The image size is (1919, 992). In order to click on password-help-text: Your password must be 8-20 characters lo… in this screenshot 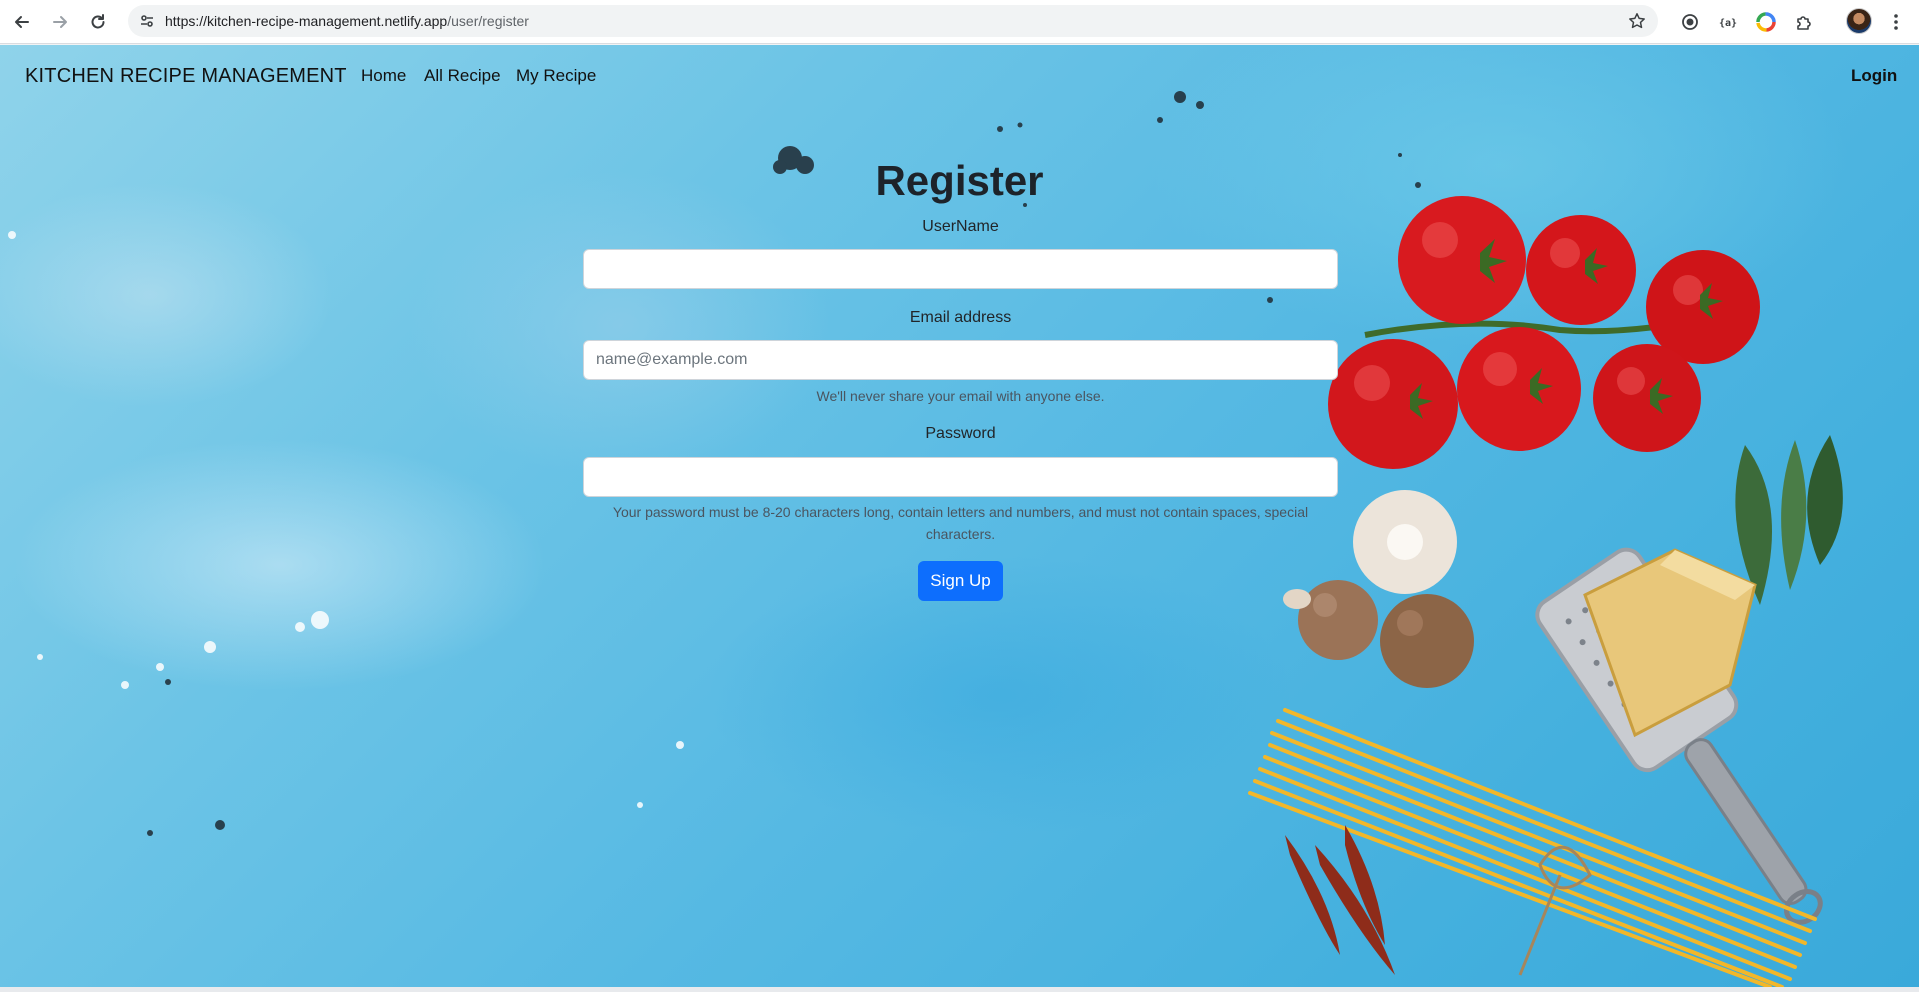, I will do `click(960, 523)`.